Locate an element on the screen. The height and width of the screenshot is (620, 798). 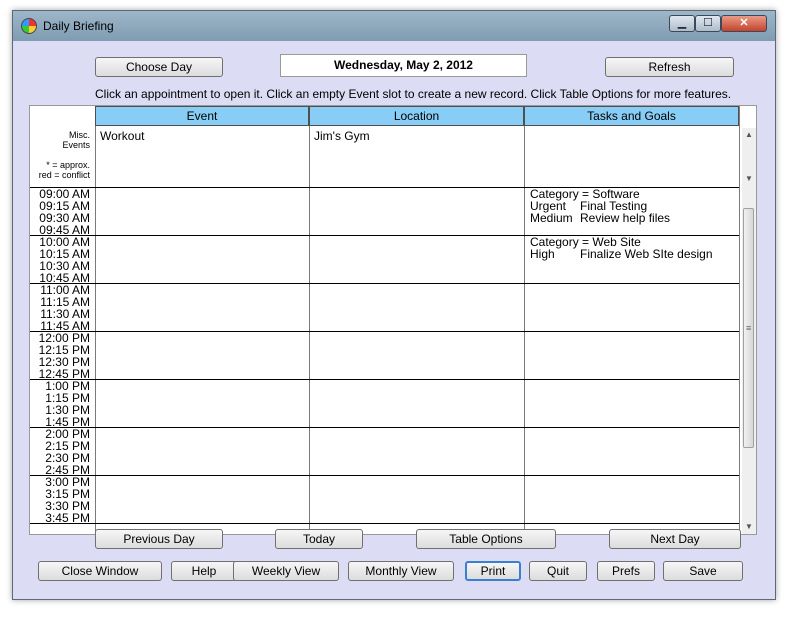
monthly-view-button: Monthly View is located at coordinates (401, 571).